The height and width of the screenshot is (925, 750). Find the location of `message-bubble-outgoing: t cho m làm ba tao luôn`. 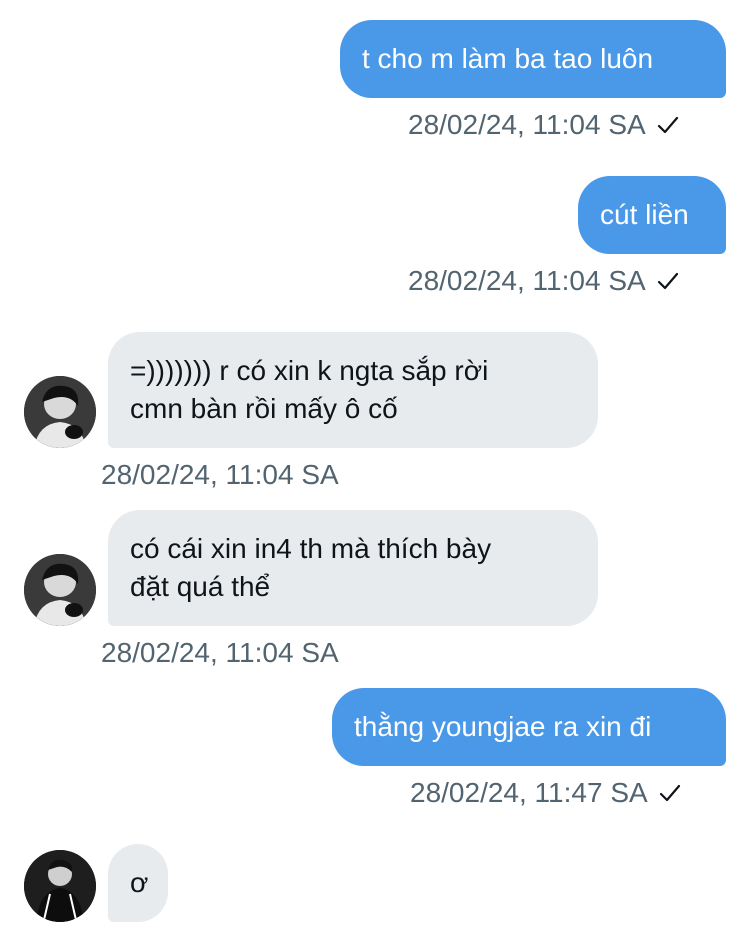

message-bubble-outgoing: t cho m làm ba tao luôn is located at coordinates (533, 59).